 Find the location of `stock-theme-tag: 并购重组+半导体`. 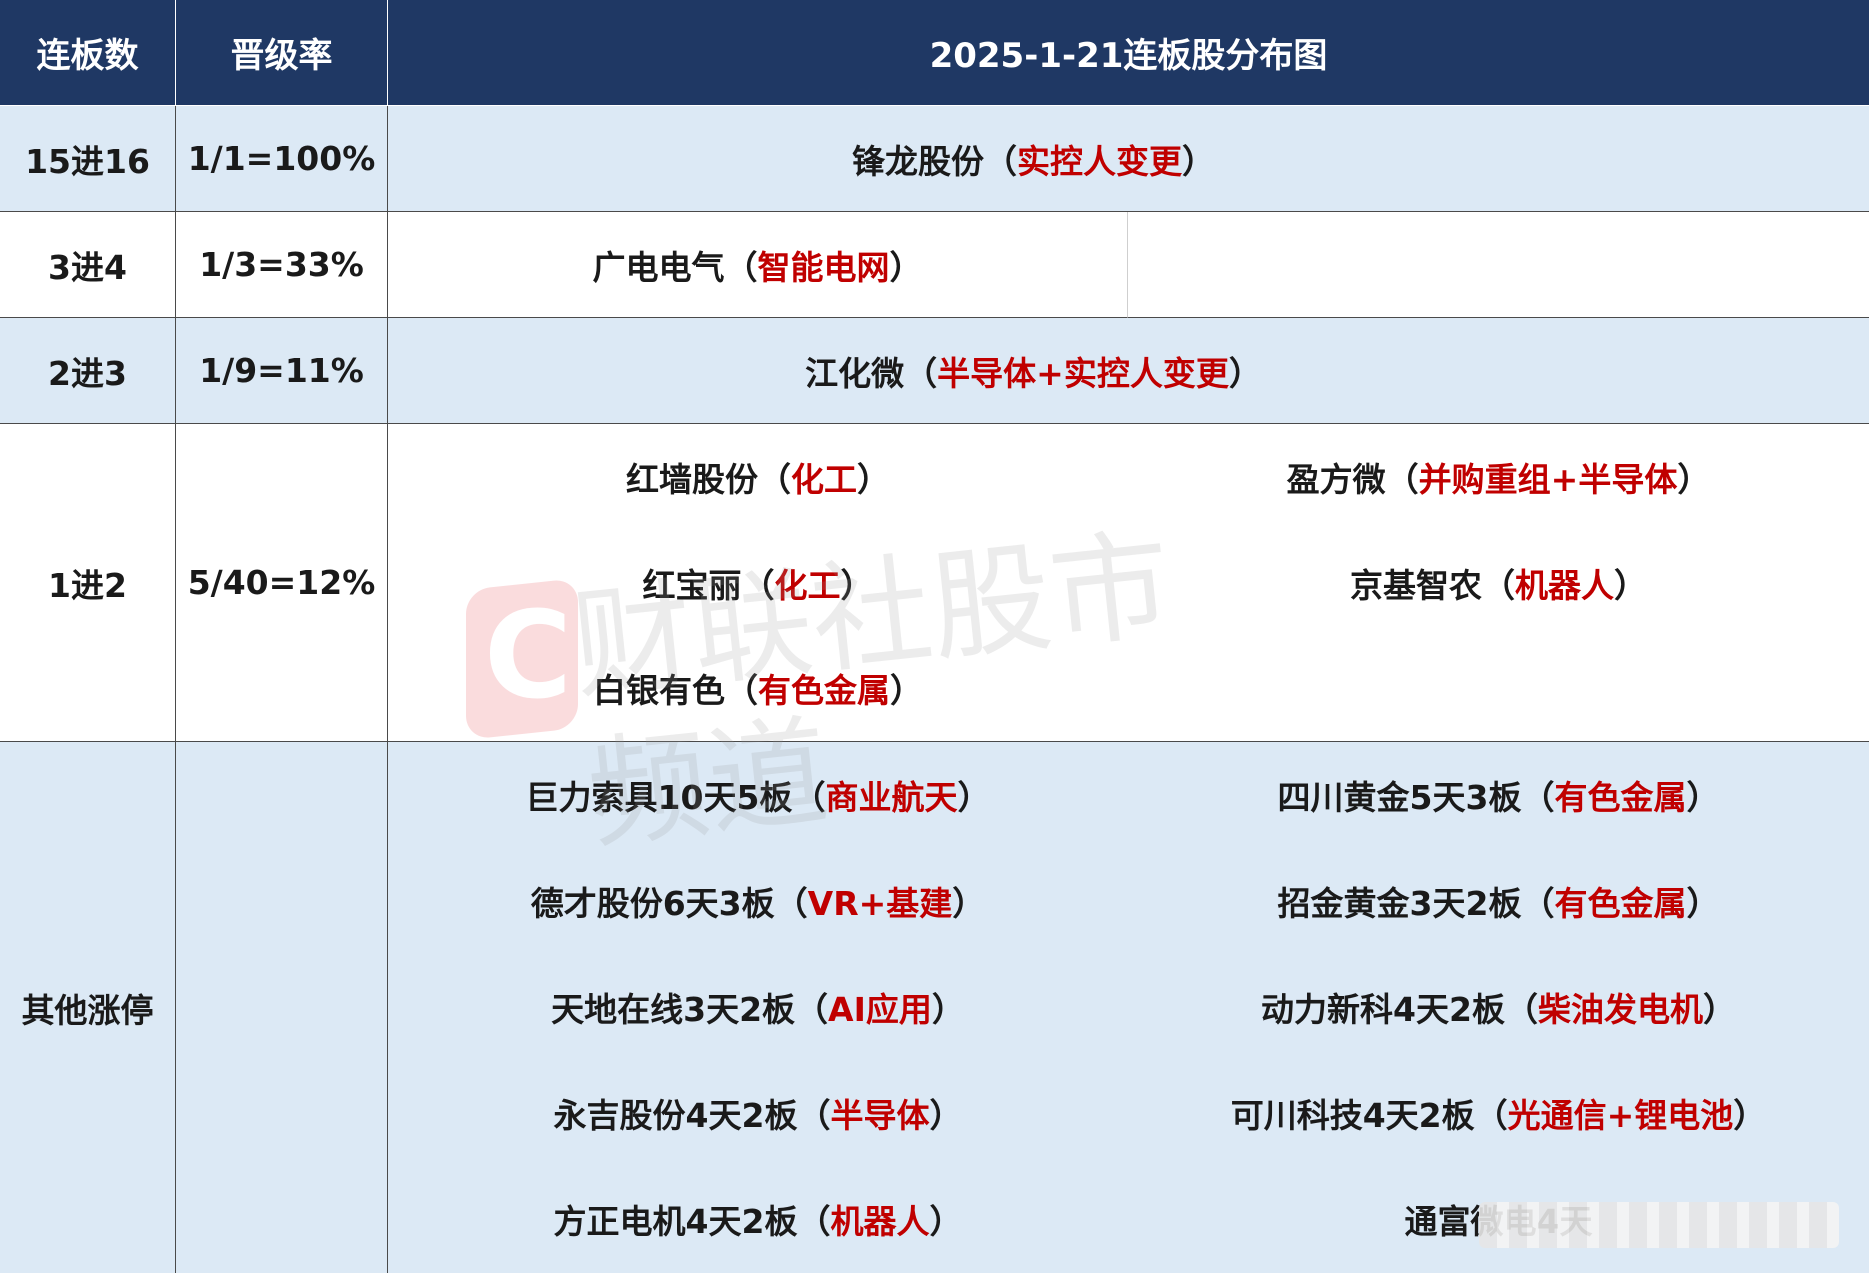

stock-theme-tag: 并购重组+半导体 is located at coordinates (1548, 479).